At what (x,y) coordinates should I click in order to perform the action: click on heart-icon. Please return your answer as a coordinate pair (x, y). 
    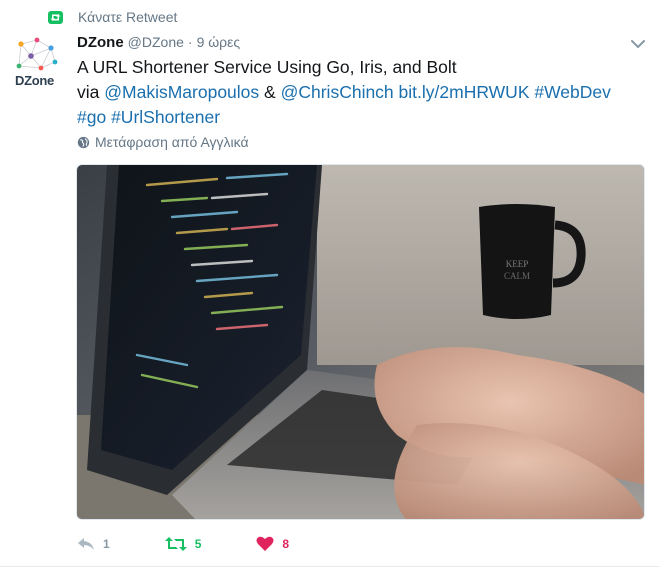
    Looking at the image, I should click on (265, 543).